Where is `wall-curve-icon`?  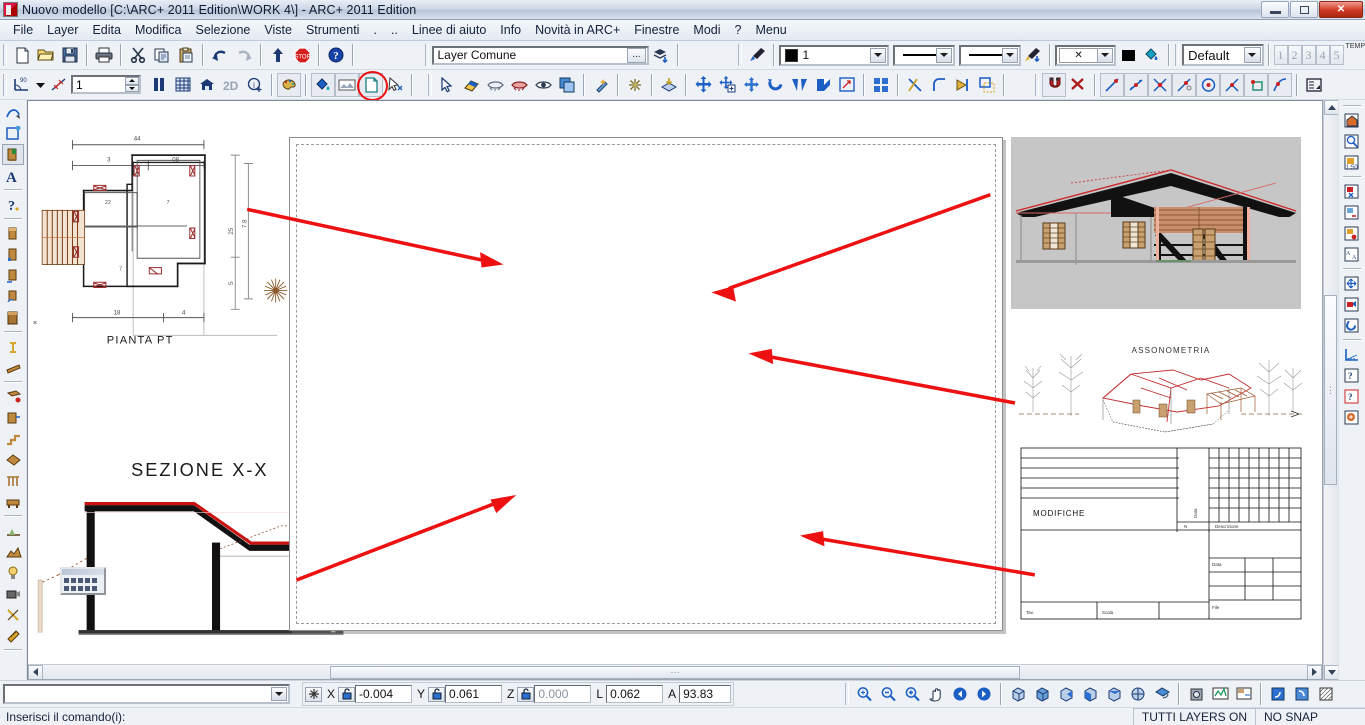 wall-curve-icon is located at coordinates (13, 296).